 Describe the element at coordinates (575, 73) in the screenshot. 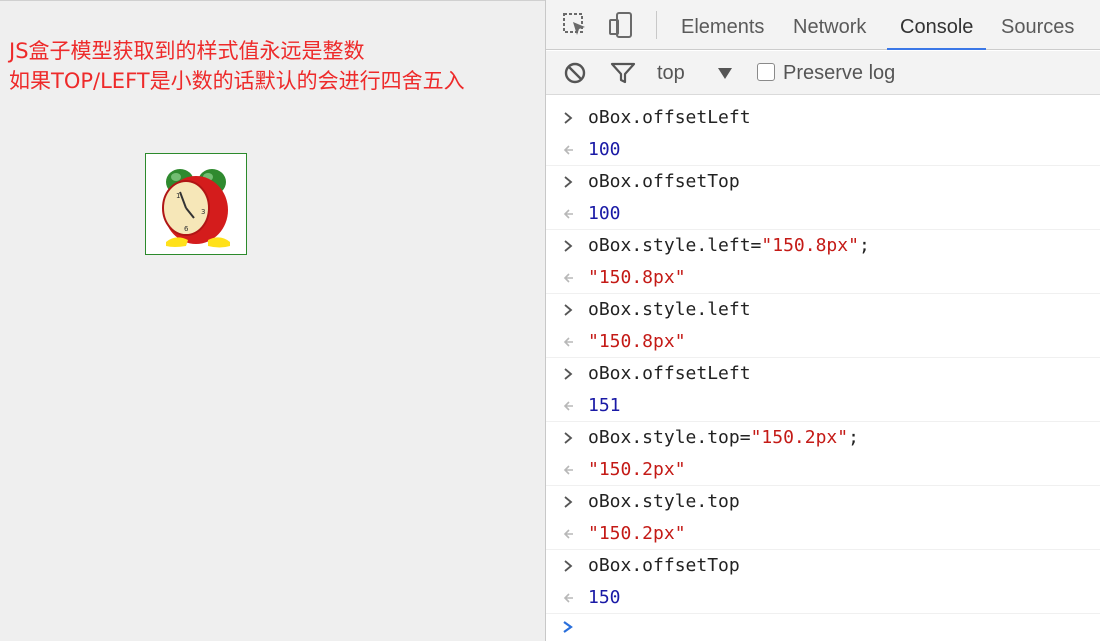

I see `clear-console-icon` at that location.